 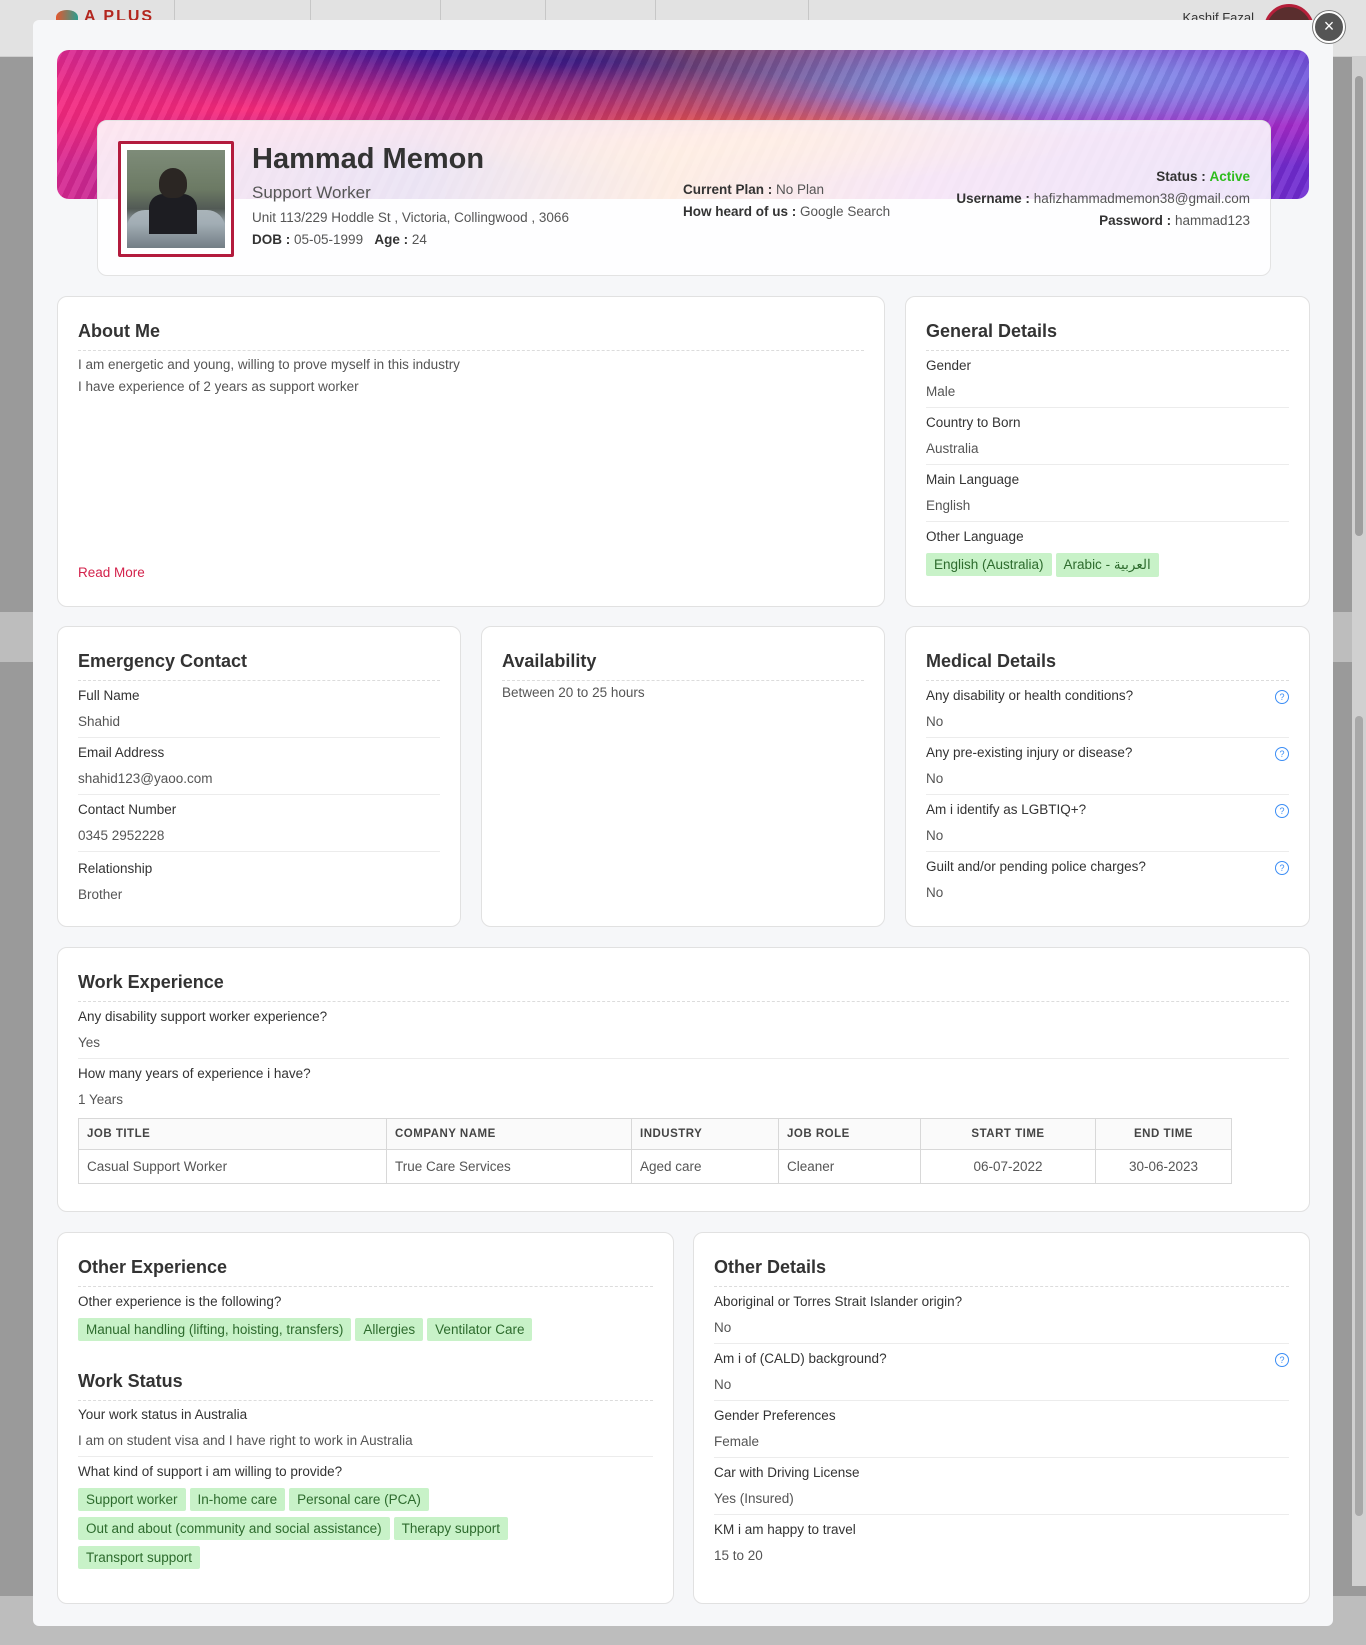 I want to click on card-title: Medical Details, so click(x=1107, y=666).